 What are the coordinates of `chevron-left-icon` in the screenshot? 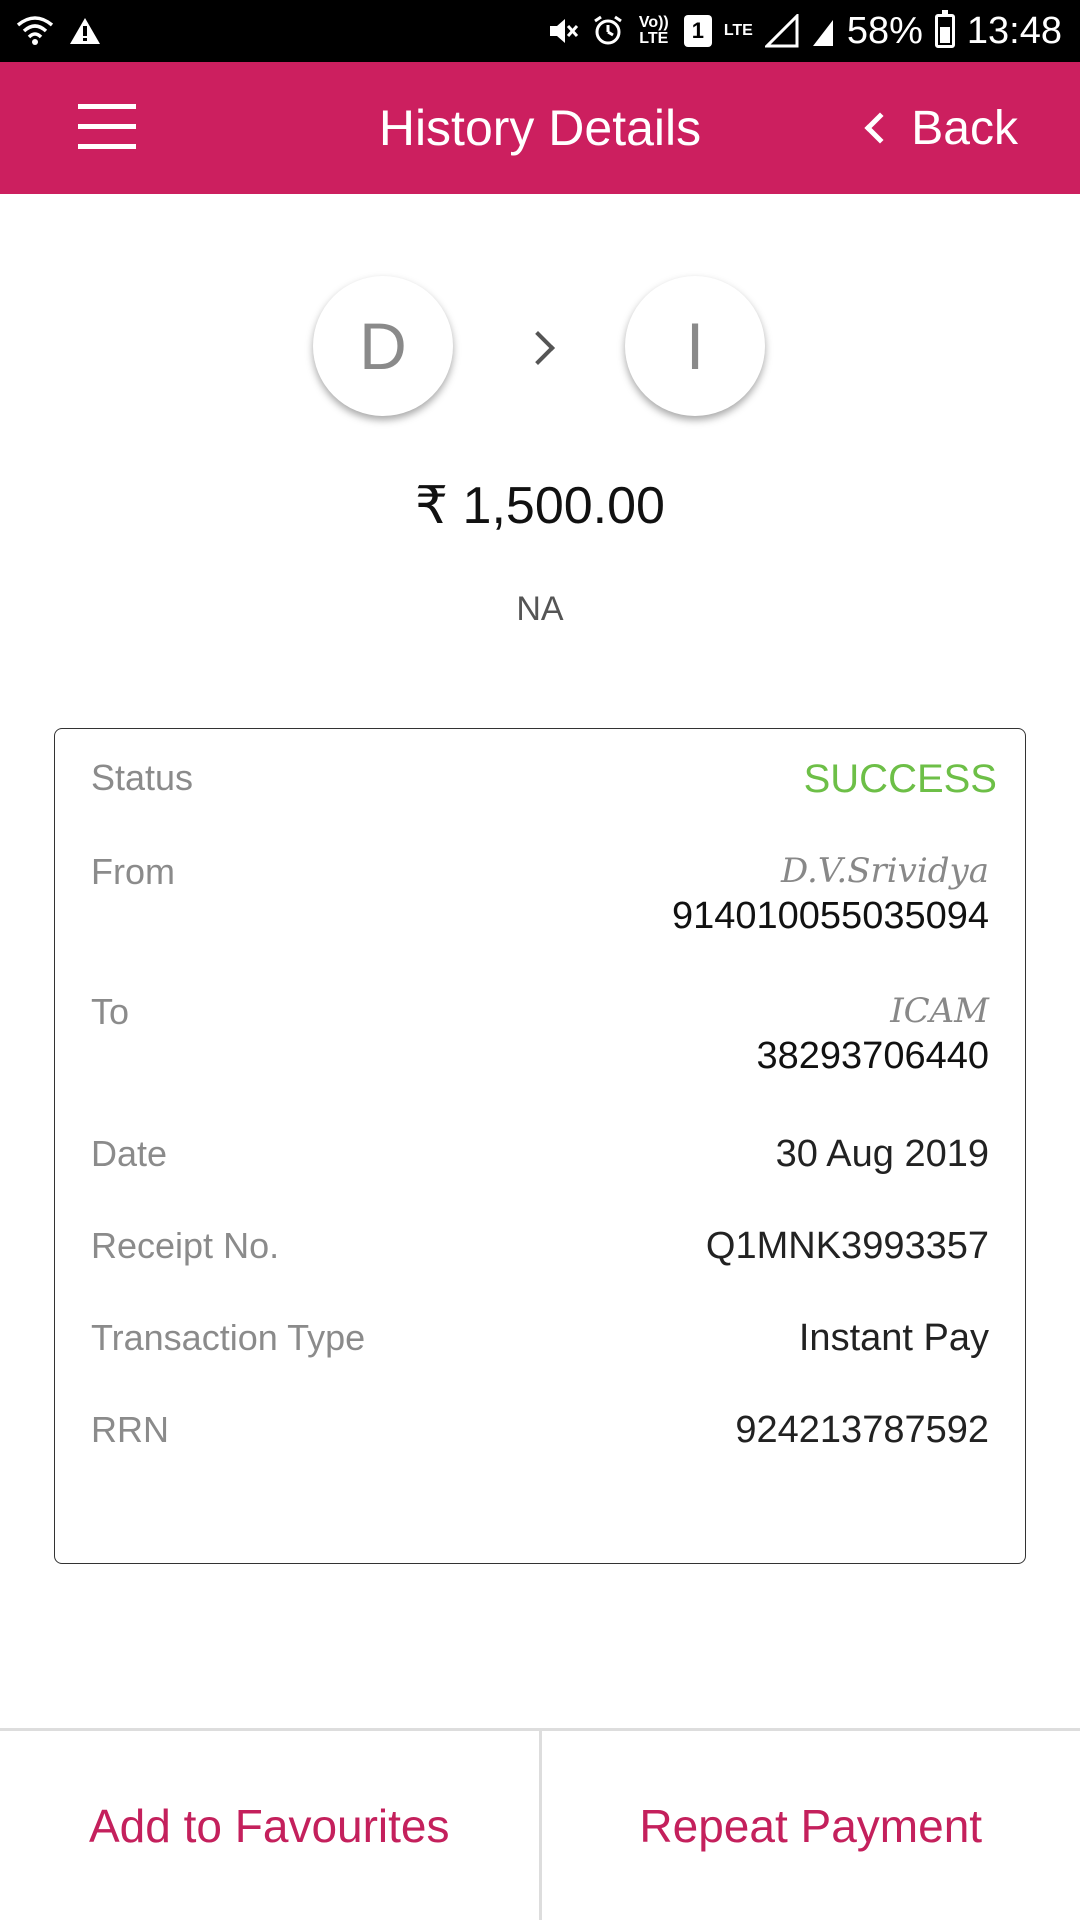 It's located at (880, 128).